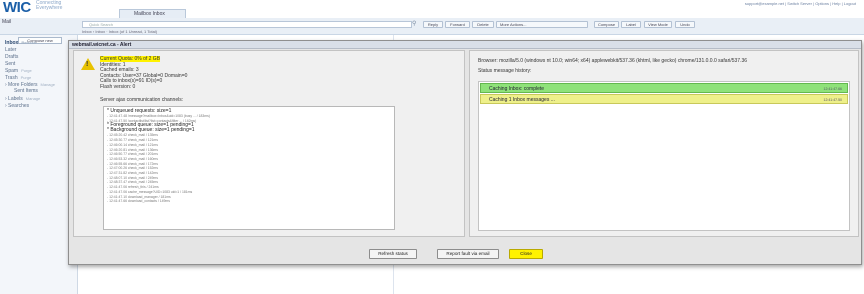 The height and width of the screenshot is (294, 864). What do you see at coordinates (526, 254) in the screenshot?
I see `close-button: Close` at bounding box center [526, 254].